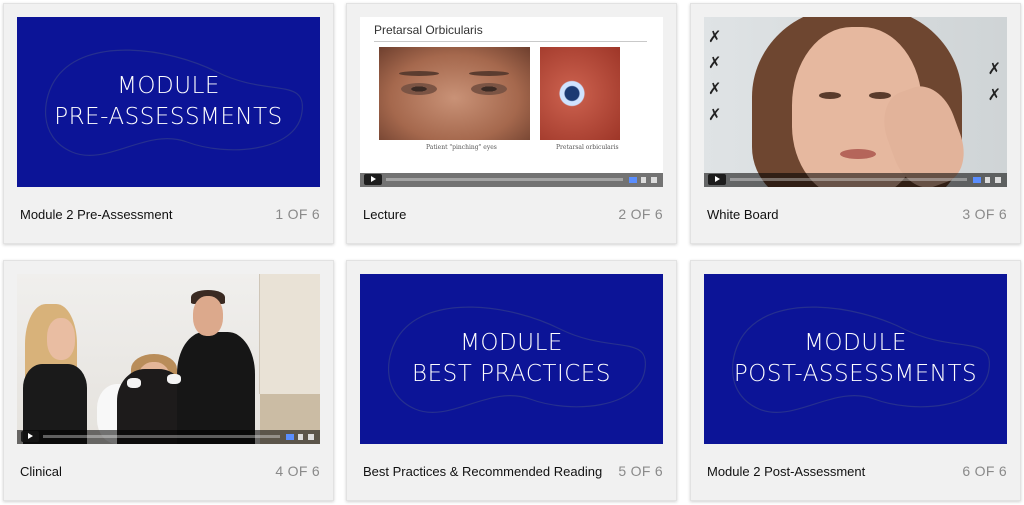 The width and height of the screenshot is (1024, 505). I want to click on card-counter: 4 OF 6, so click(297, 471).